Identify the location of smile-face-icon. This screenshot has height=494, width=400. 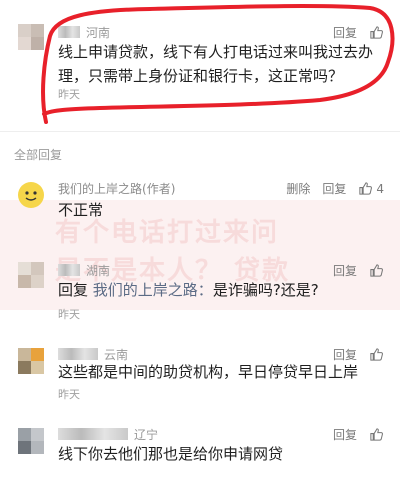
(31, 196).